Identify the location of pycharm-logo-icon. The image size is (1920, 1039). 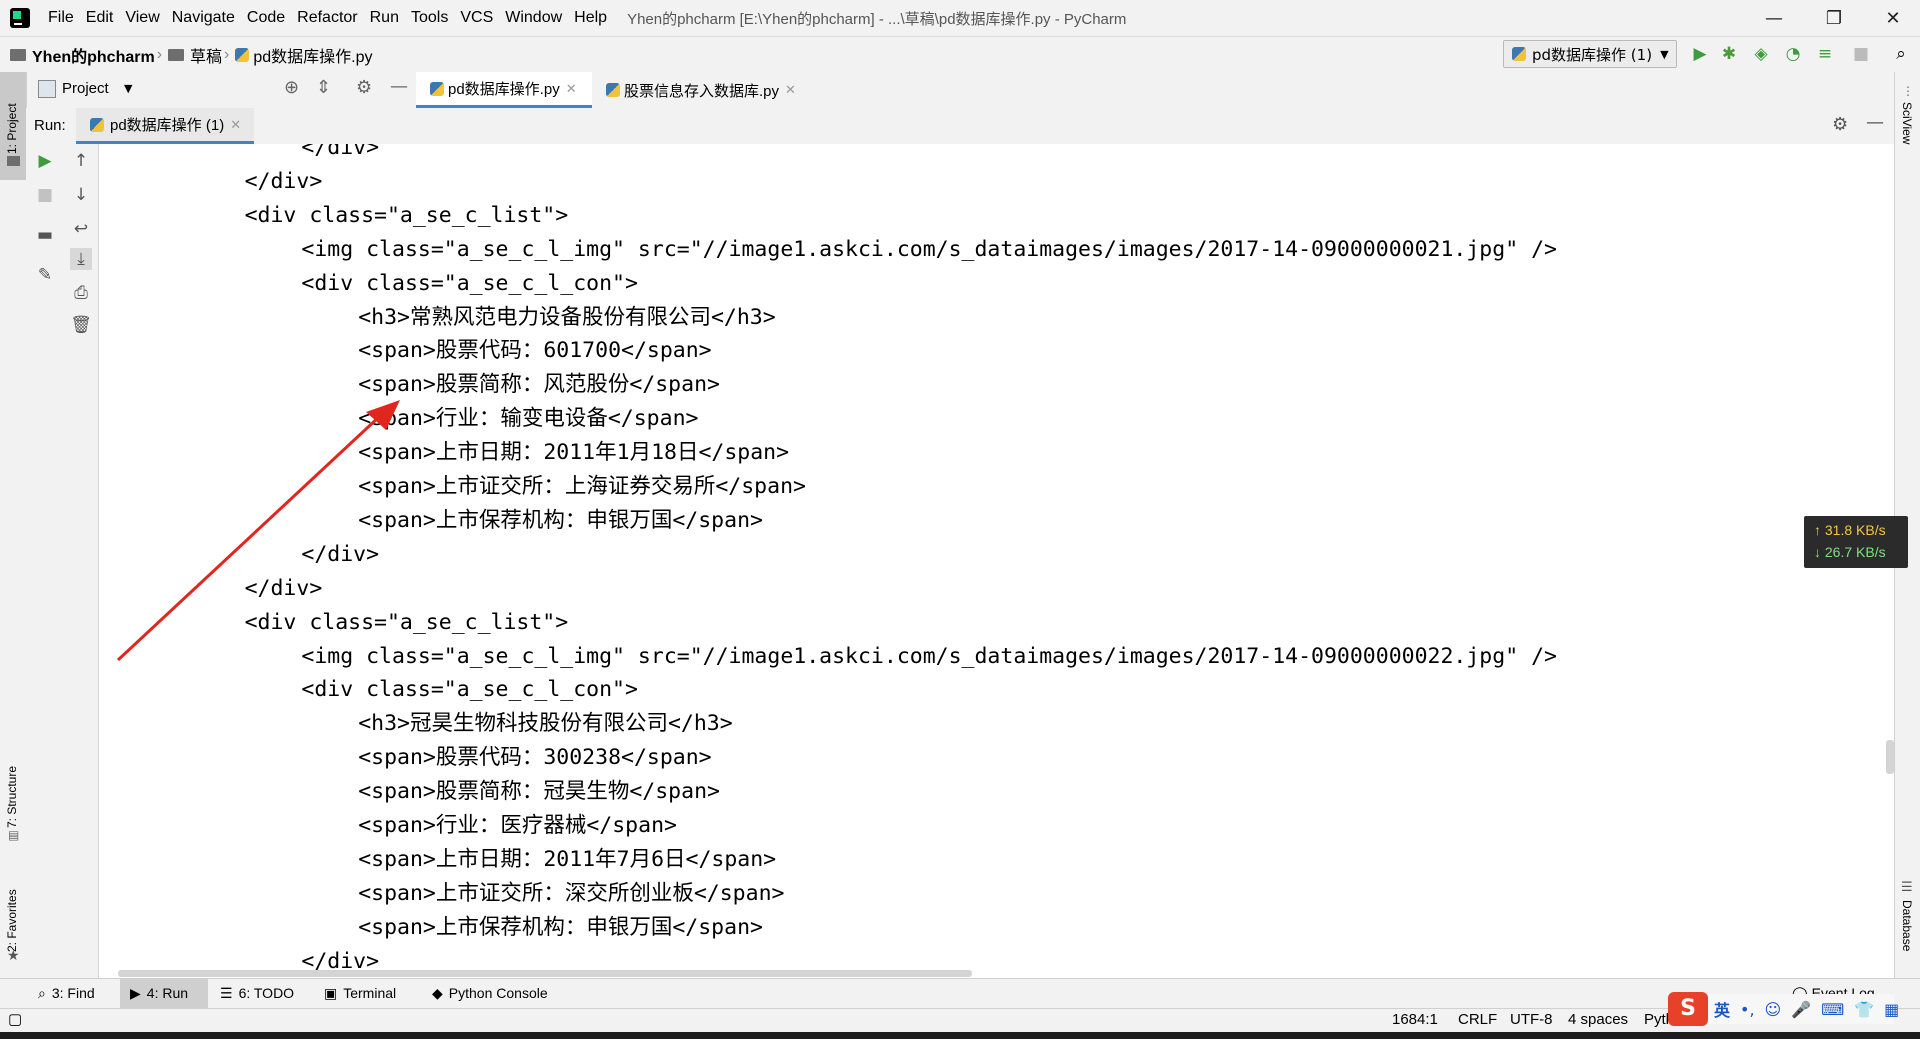
(20, 18).